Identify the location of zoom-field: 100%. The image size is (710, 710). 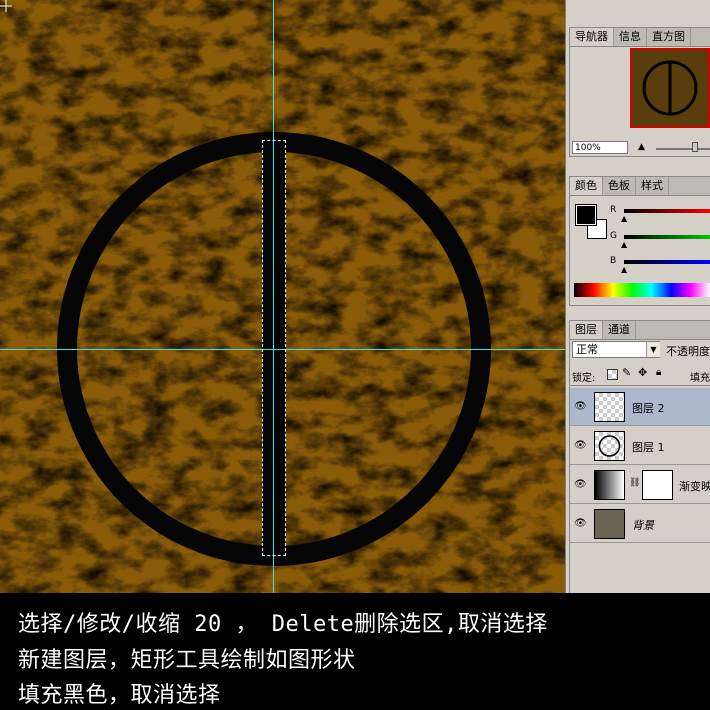
(600, 147).